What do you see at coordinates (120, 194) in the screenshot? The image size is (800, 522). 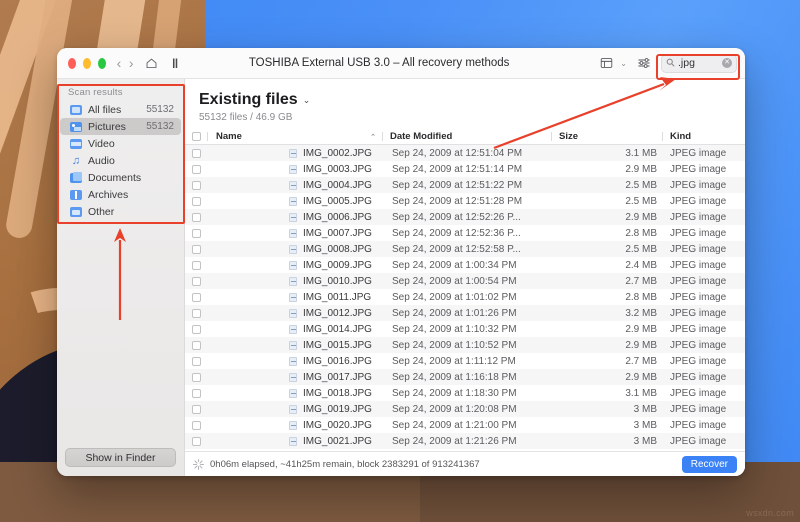 I see `sidebar-item-archives: Archives` at bounding box center [120, 194].